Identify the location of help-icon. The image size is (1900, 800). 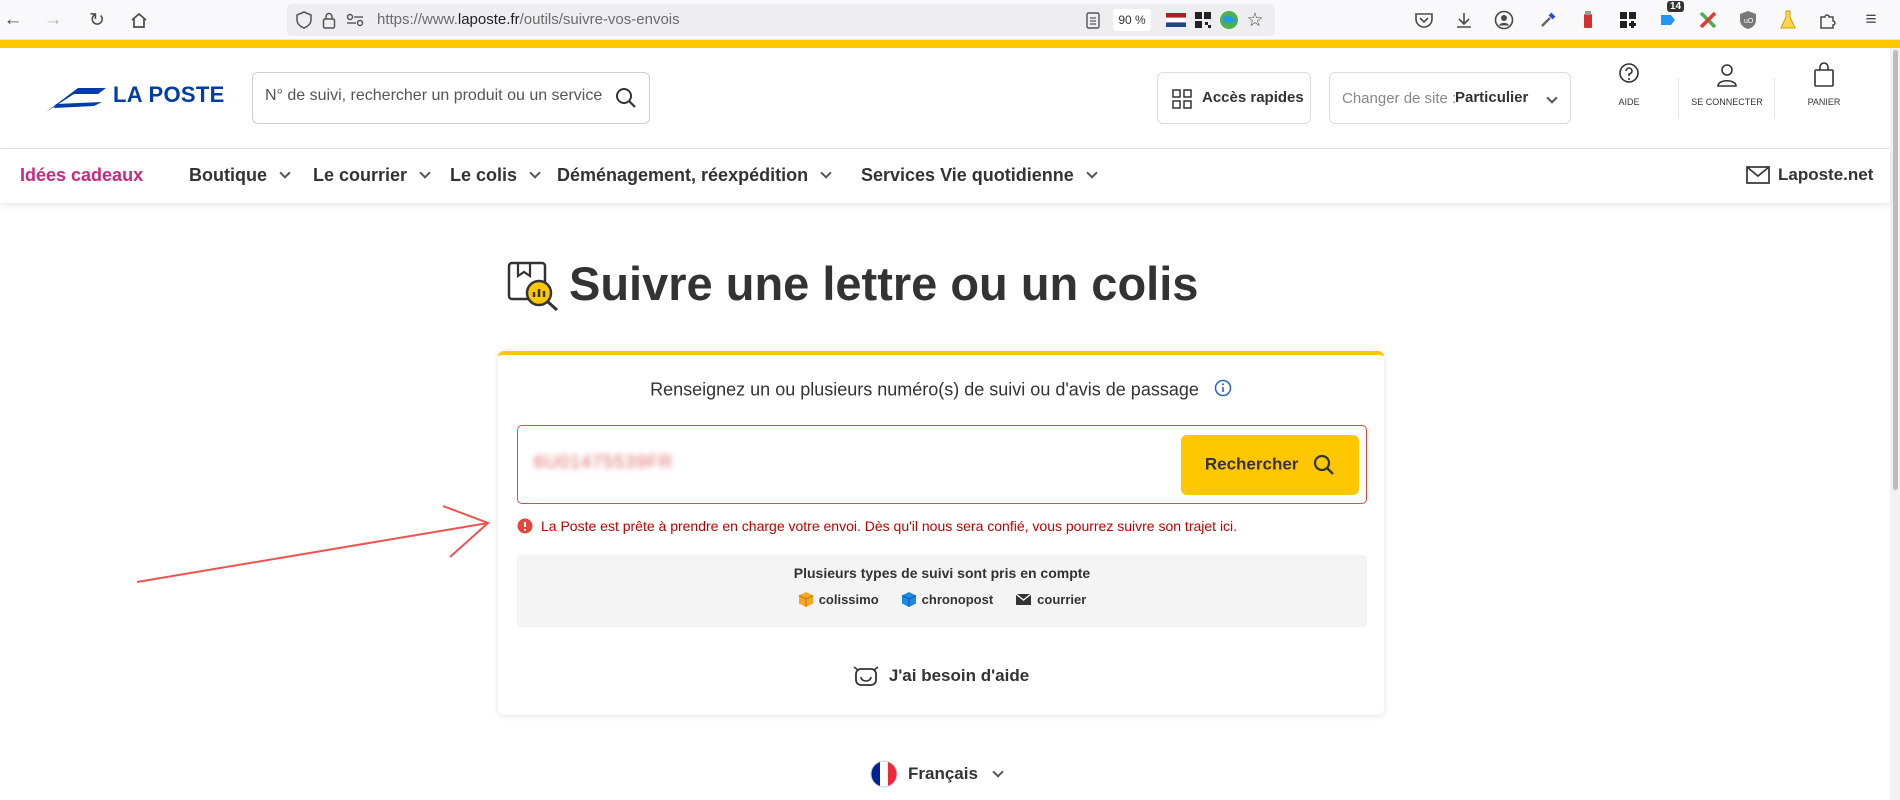
(1629, 73).